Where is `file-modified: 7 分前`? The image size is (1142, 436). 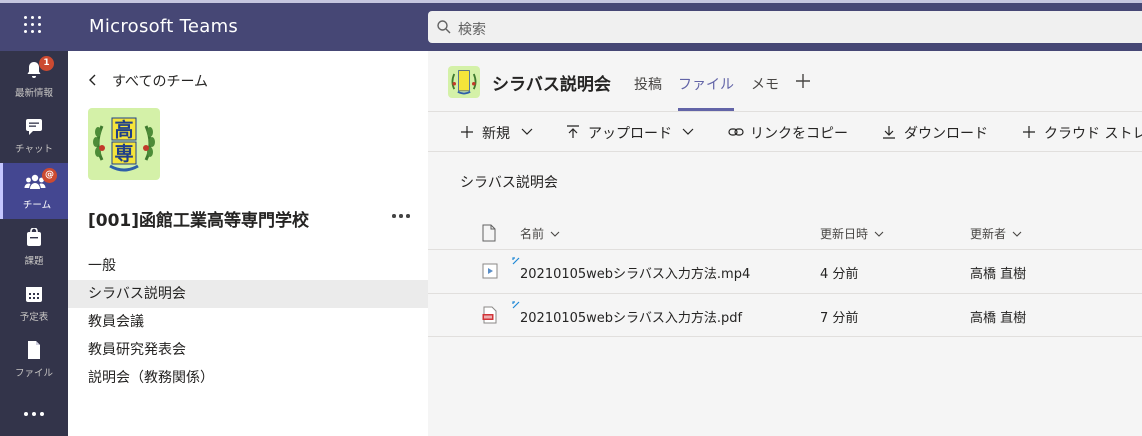 file-modified: 7 分前 is located at coordinates (839, 318).